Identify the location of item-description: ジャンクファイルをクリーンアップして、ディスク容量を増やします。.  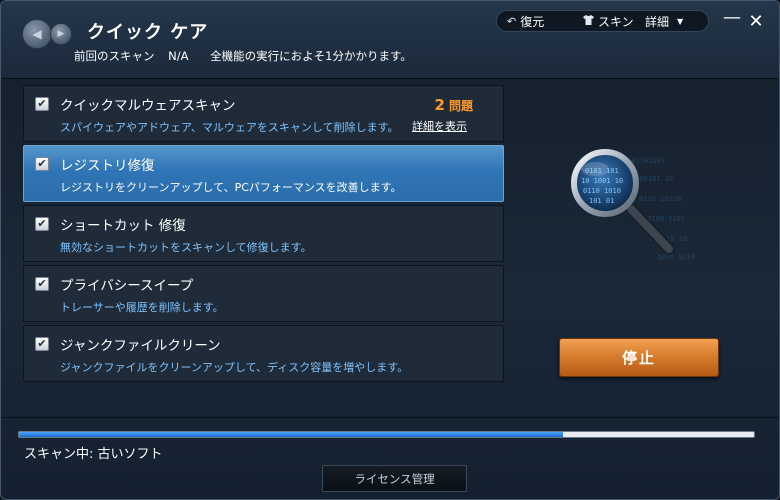
(234, 367).